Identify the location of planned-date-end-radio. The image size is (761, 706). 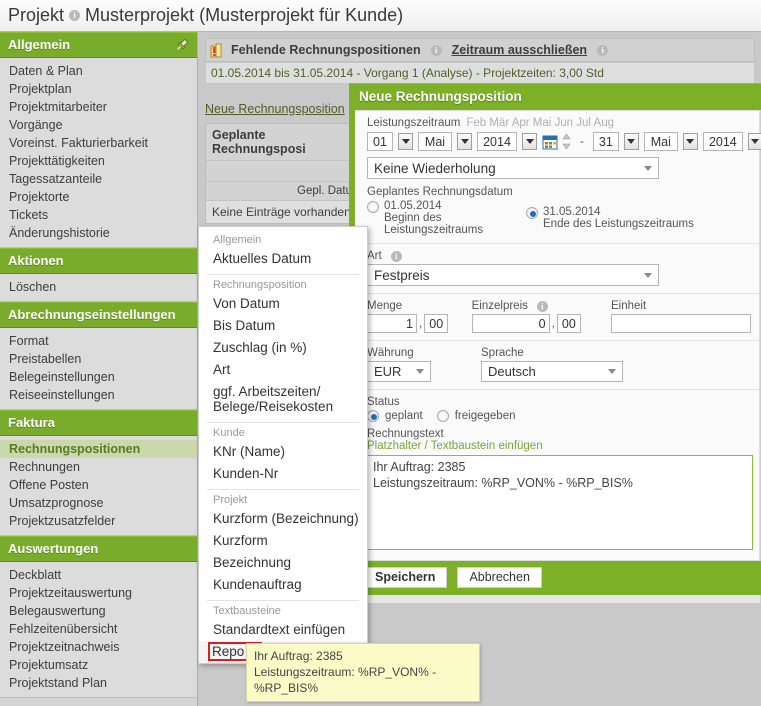
(532, 213).